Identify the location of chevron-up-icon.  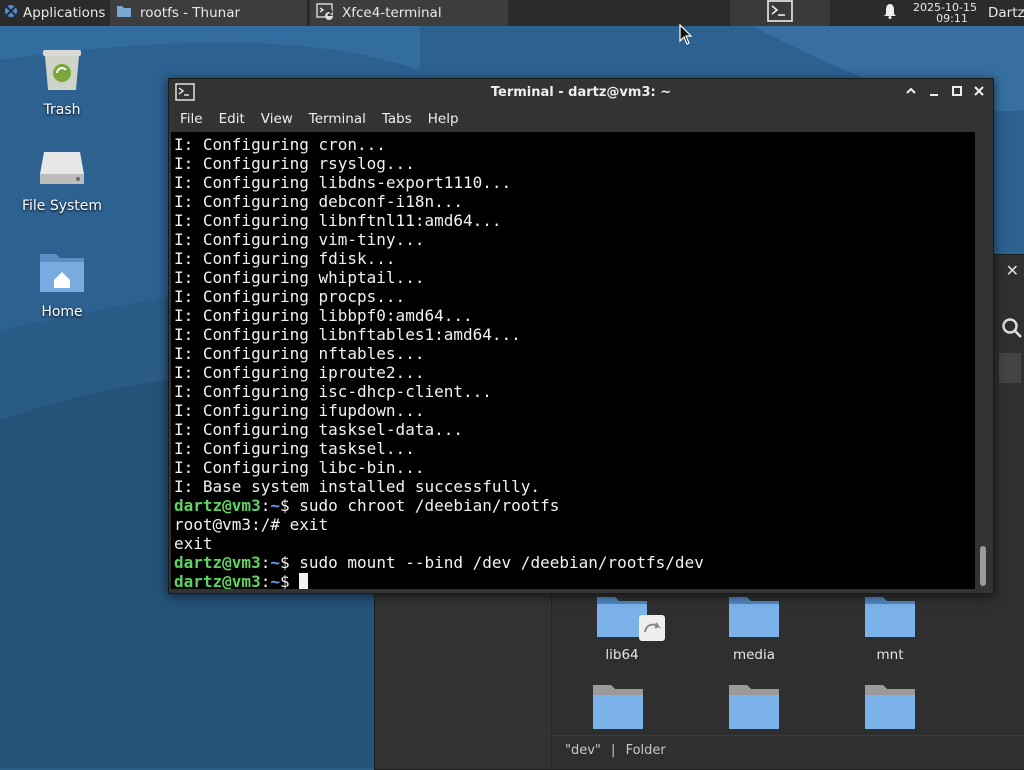
(911, 92).